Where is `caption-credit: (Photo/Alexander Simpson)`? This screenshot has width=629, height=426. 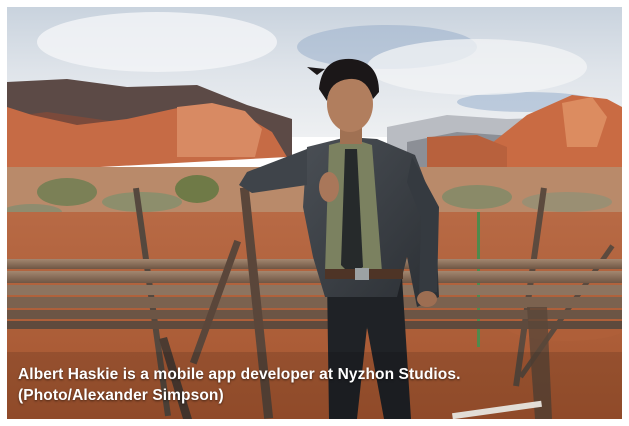 caption-credit: (Photo/Alexander Simpson) is located at coordinates (121, 395).